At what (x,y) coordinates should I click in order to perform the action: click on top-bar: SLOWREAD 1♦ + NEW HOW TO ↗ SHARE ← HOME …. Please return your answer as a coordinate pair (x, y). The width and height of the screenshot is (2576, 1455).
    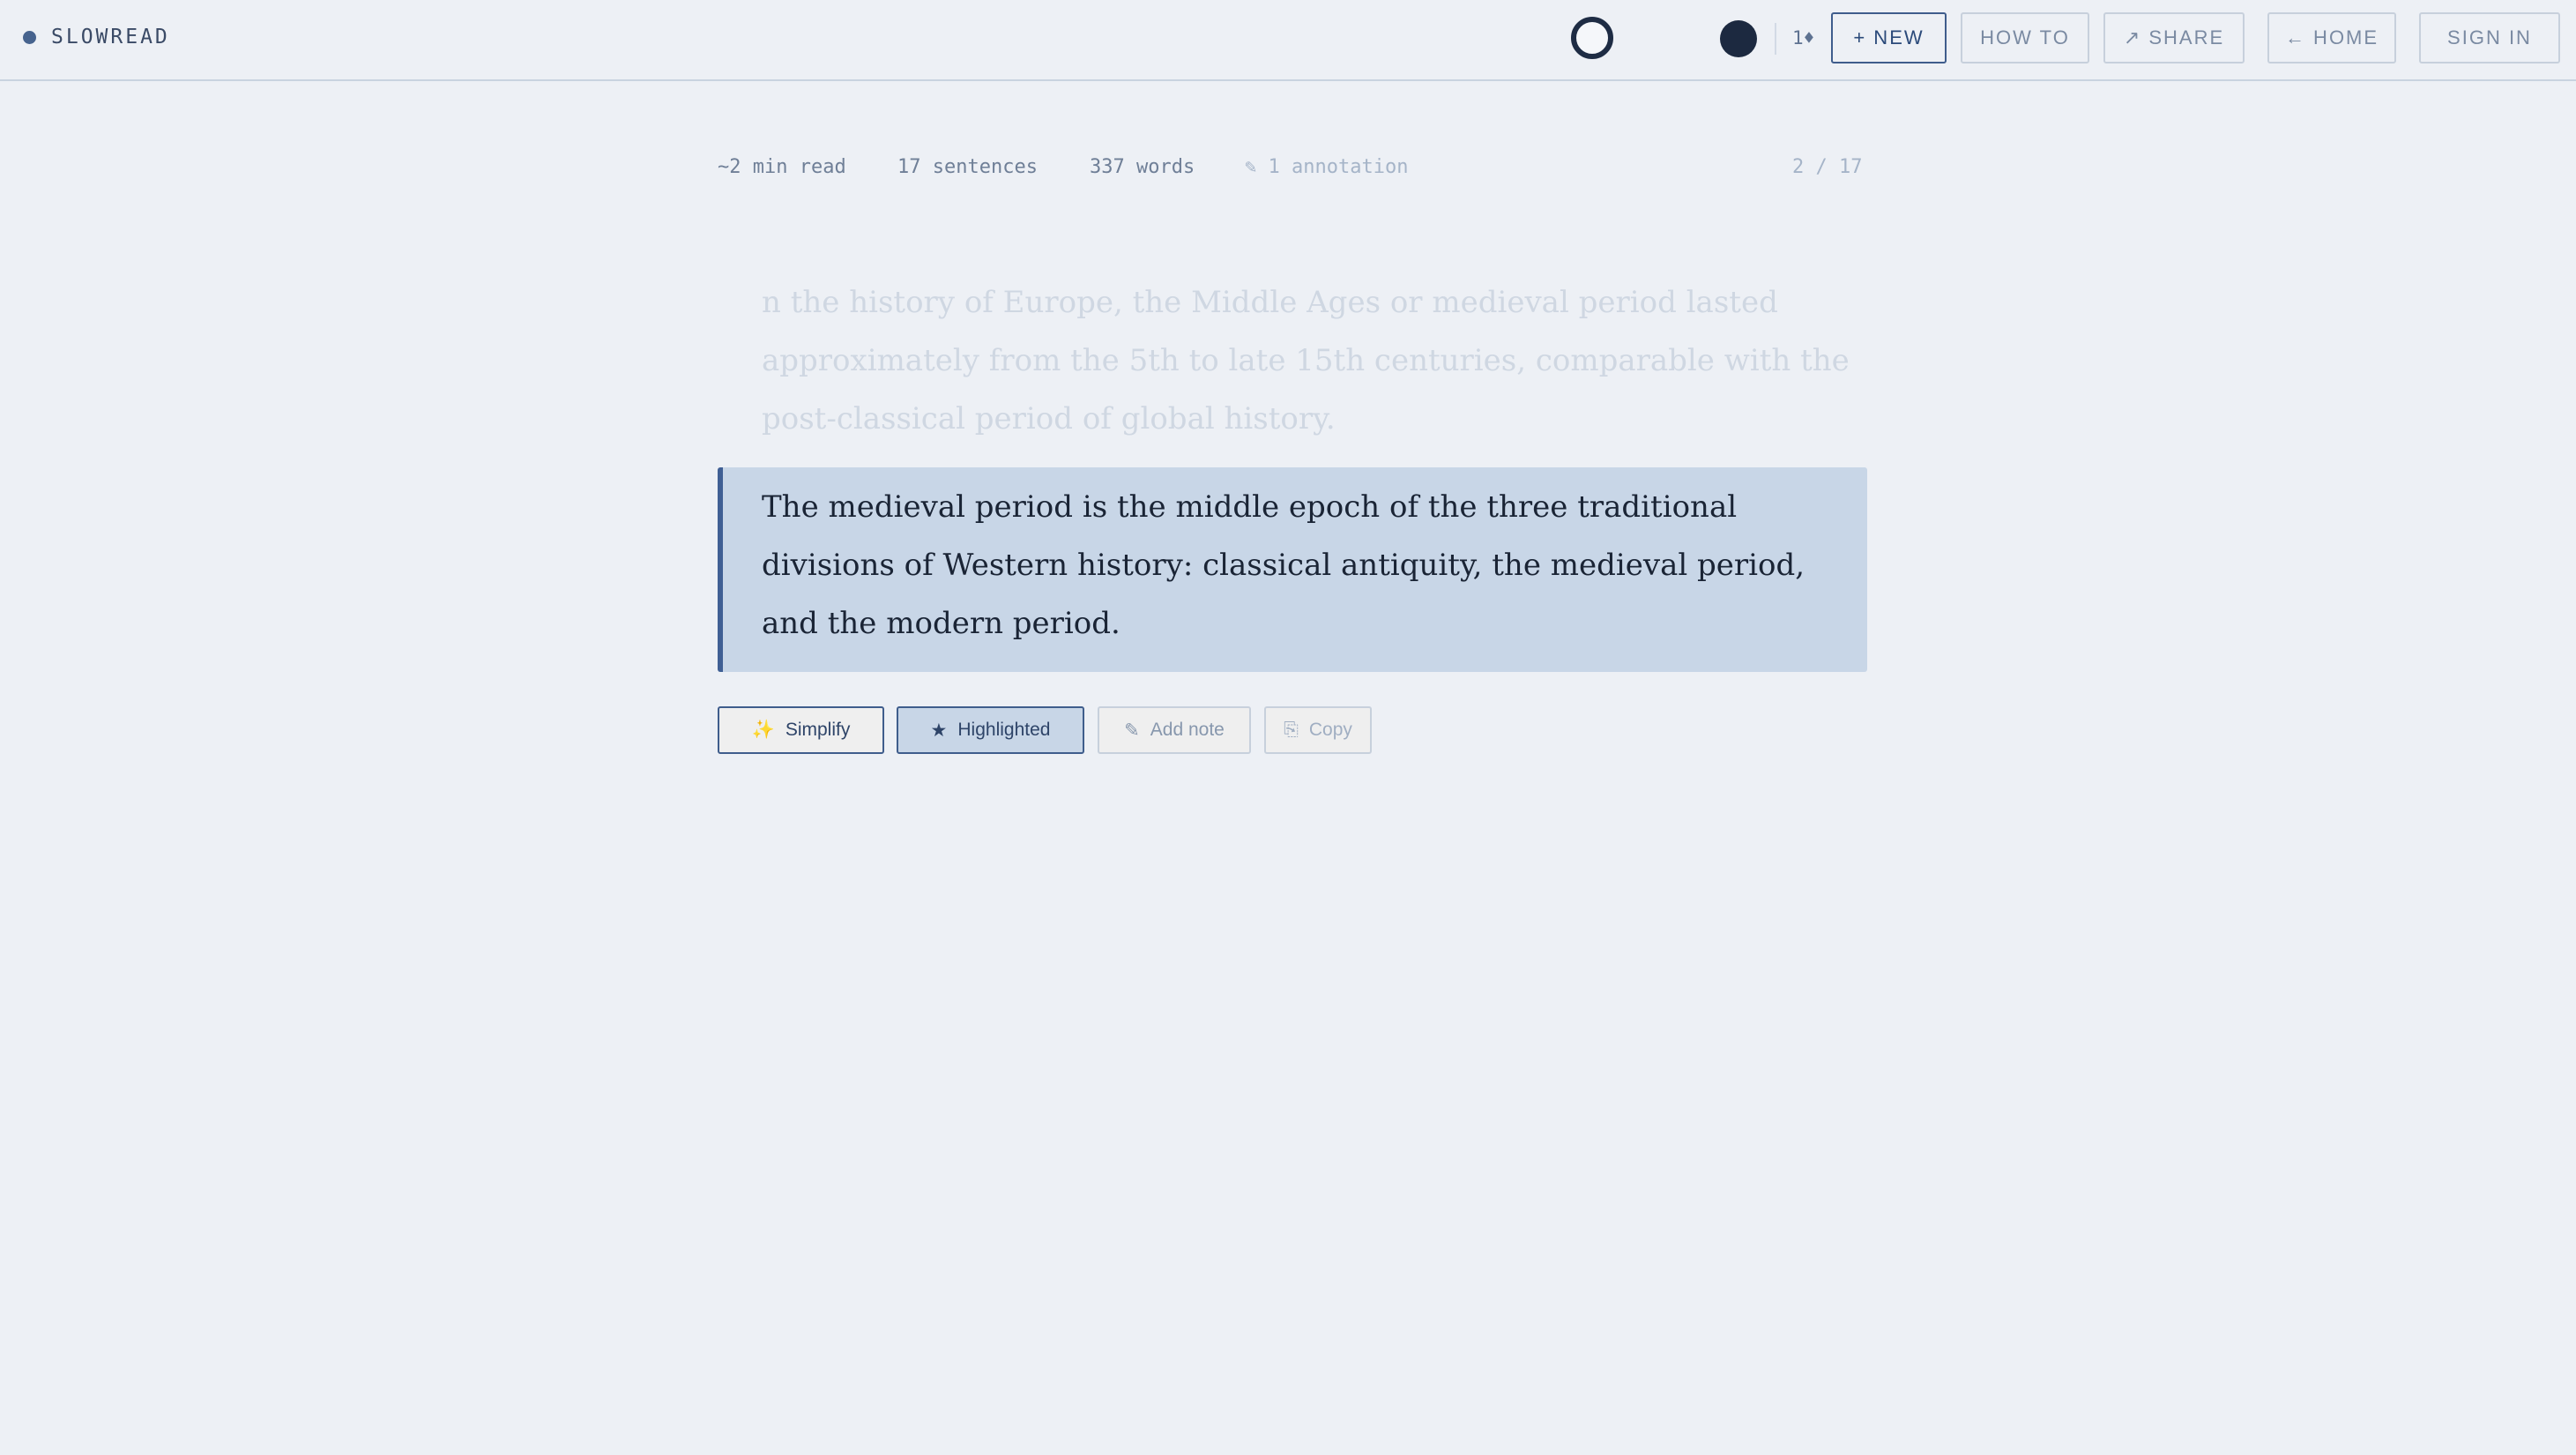
    Looking at the image, I should click on (1288, 40).